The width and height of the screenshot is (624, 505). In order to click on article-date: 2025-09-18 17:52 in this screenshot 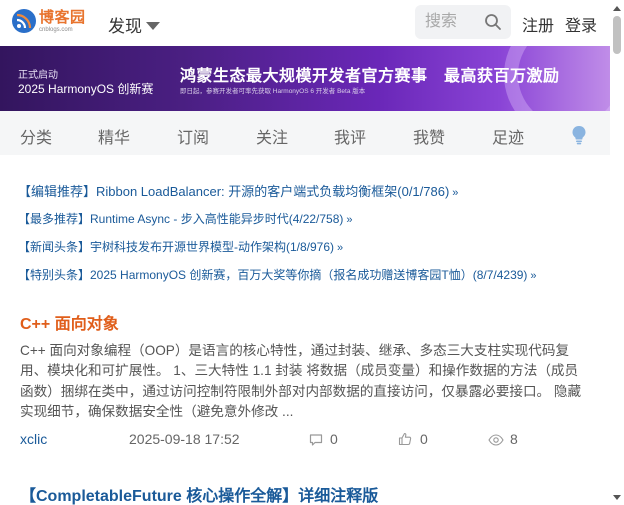, I will do `click(184, 439)`.